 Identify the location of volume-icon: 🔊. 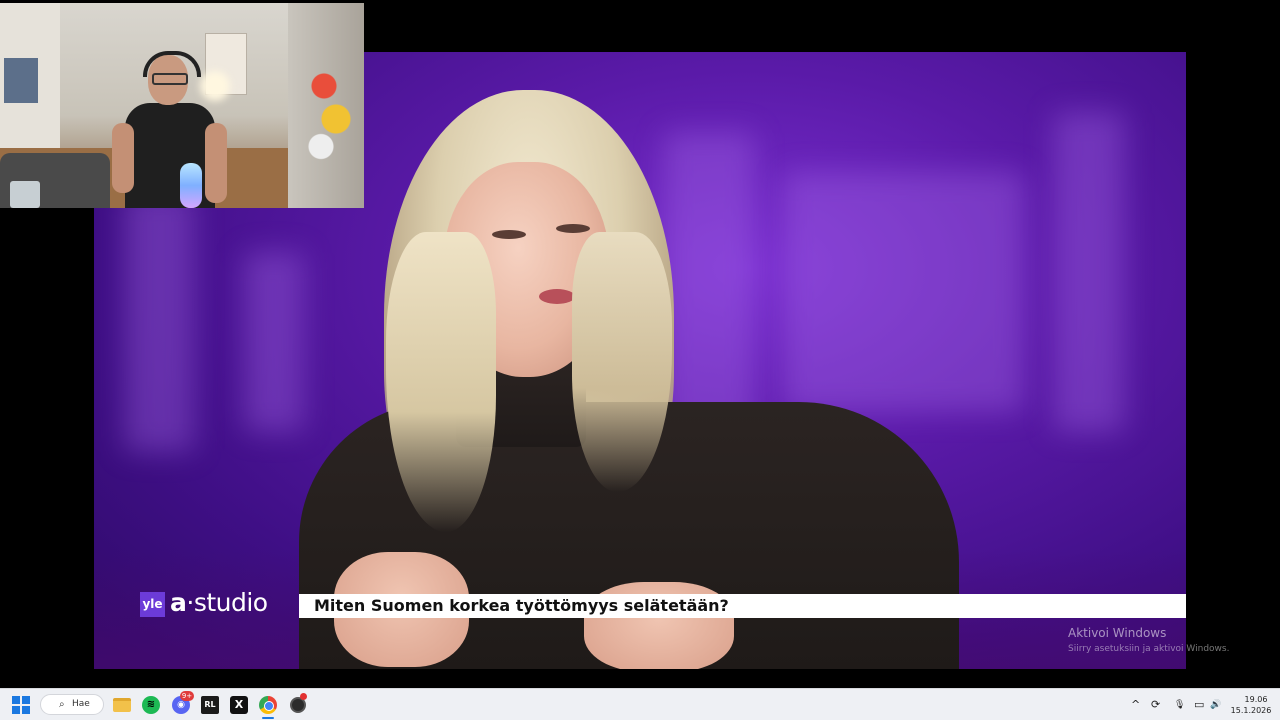
(1215, 705).